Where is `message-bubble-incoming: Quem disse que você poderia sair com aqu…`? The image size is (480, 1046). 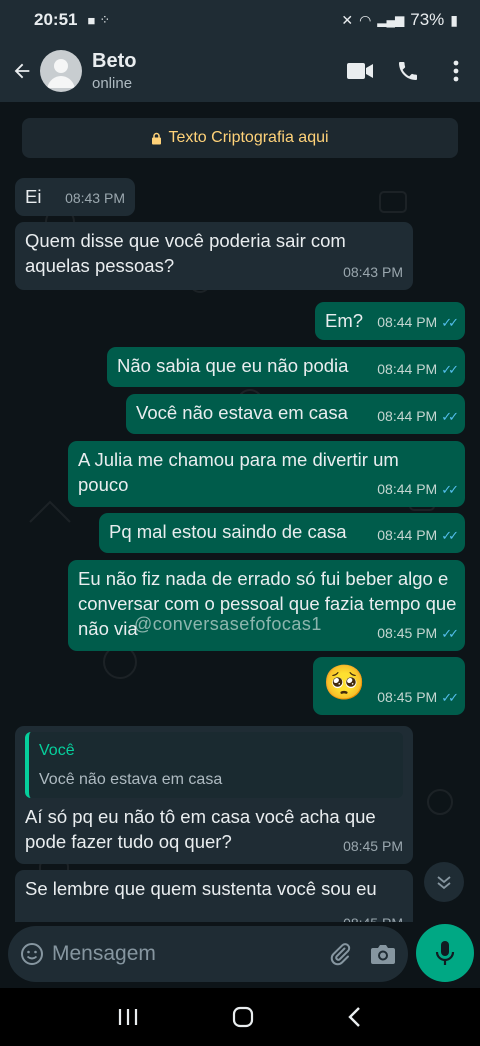 message-bubble-incoming: Quem disse que você poderia sair com aqu… is located at coordinates (214, 256).